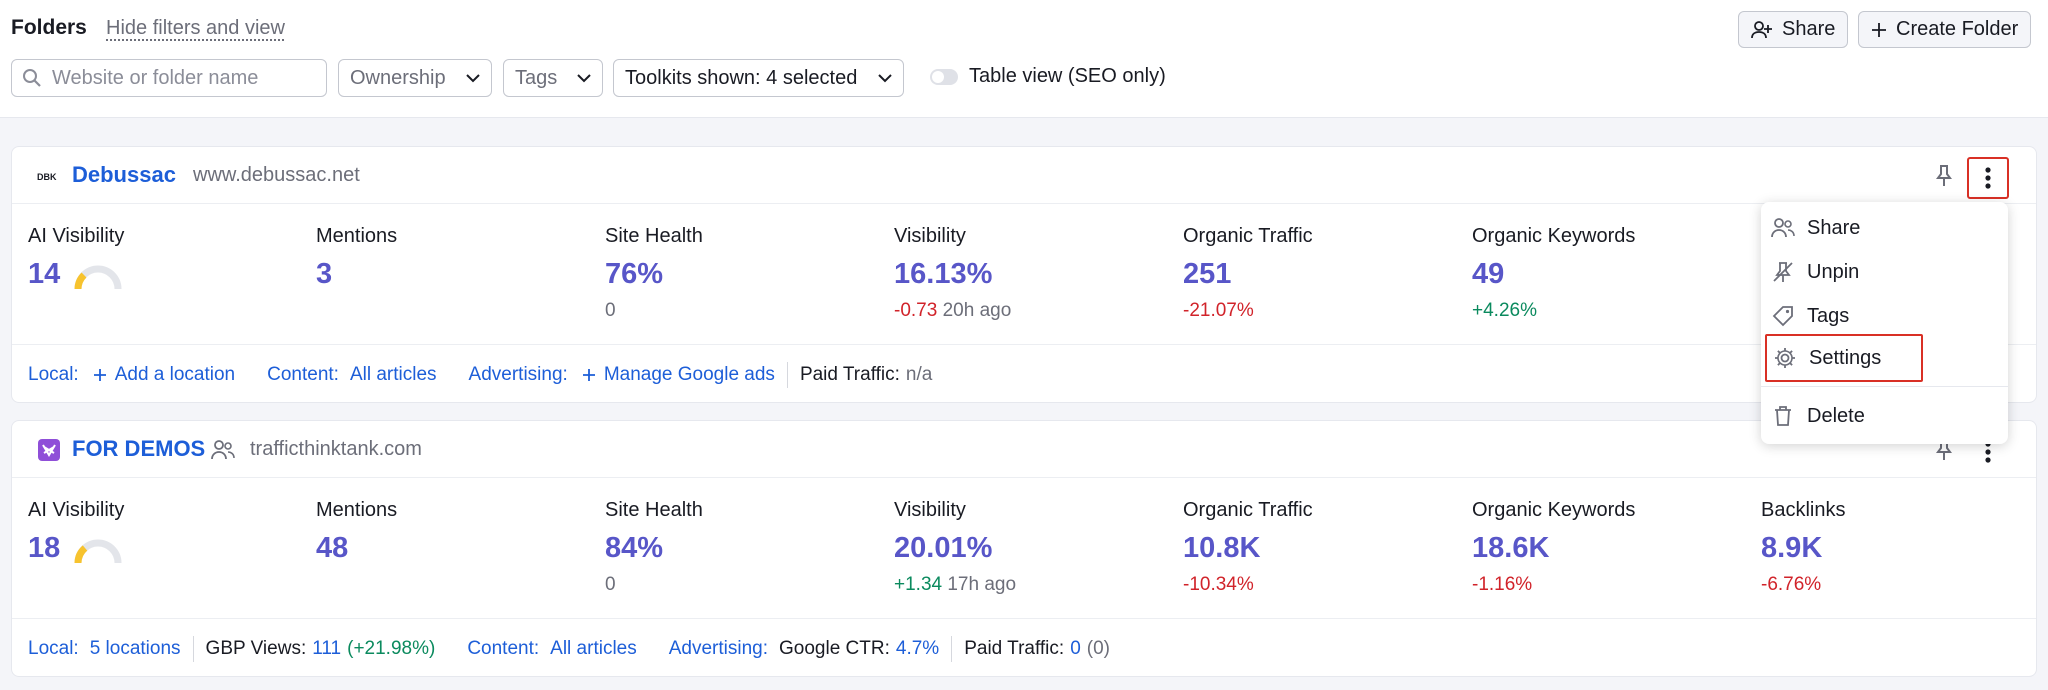  Describe the element at coordinates (1024, 449) in the screenshot. I see `card-header: FOR DEMOS trafficthinktank.com` at that location.